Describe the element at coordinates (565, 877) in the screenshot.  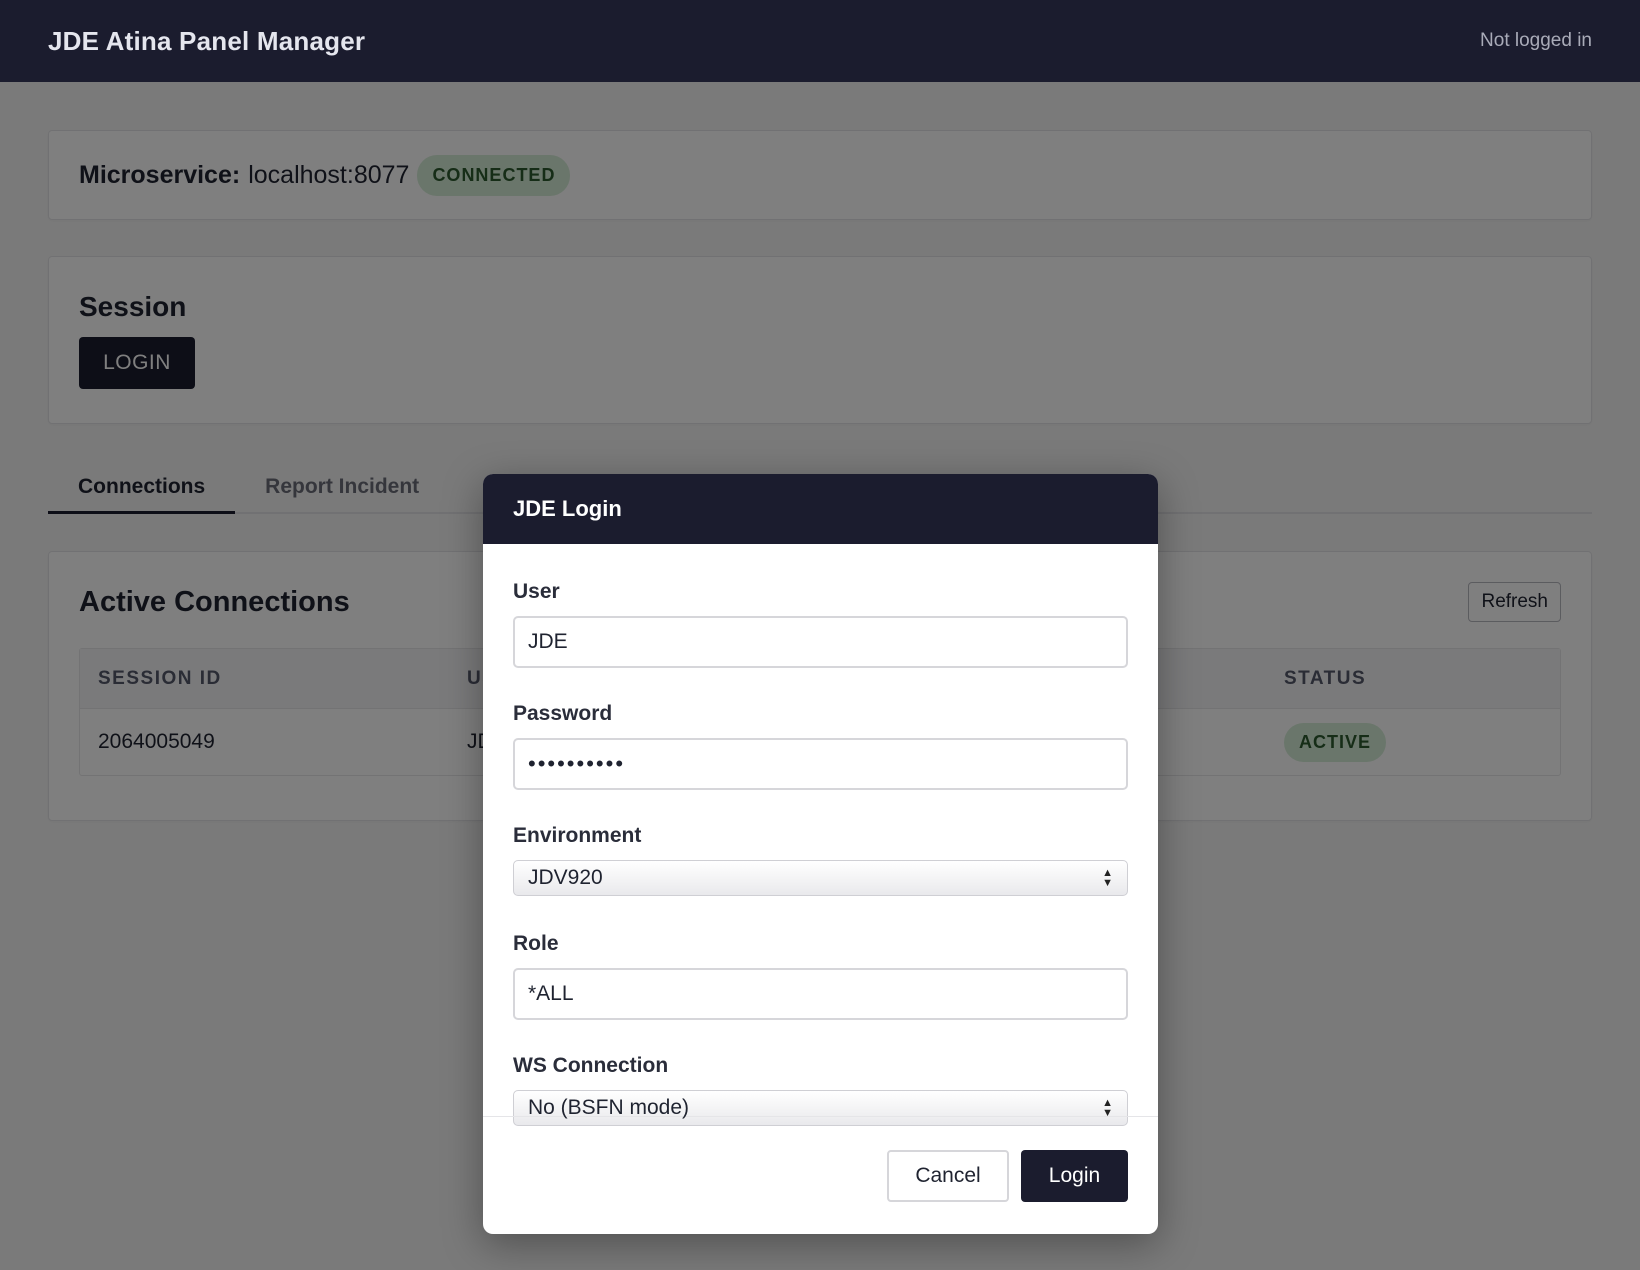
I see `environment-selected-value: JDV920` at that location.